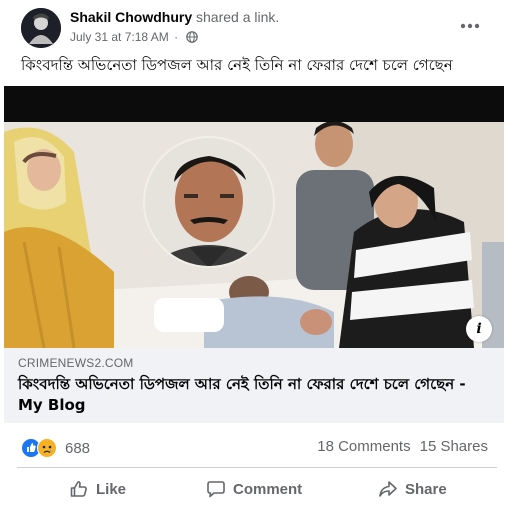  What do you see at coordinates (238, 17) in the screenshot?
I see `share-action-text: shared a link.` at bounding box center [238, 17].